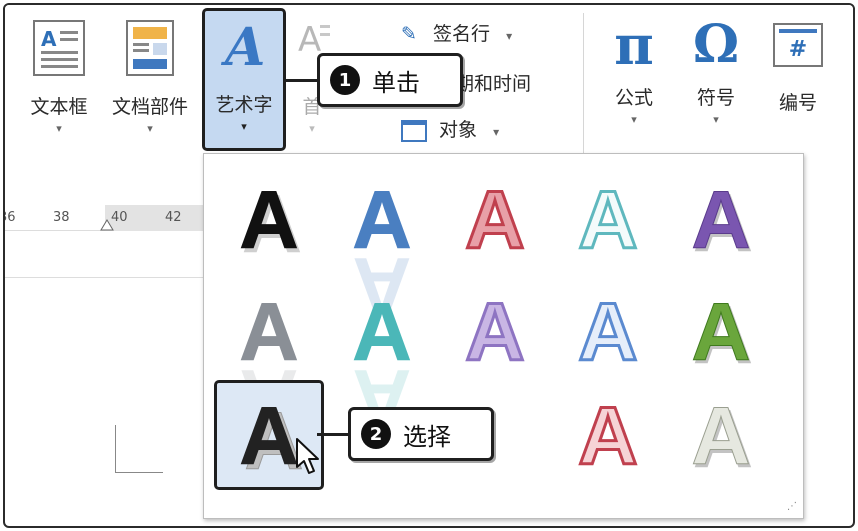  I want to click on date-time-label: 期和时间, so click(493, 84).